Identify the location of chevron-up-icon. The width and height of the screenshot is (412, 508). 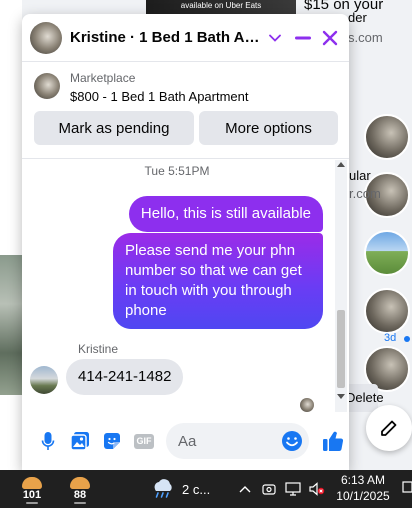
(245, 489).